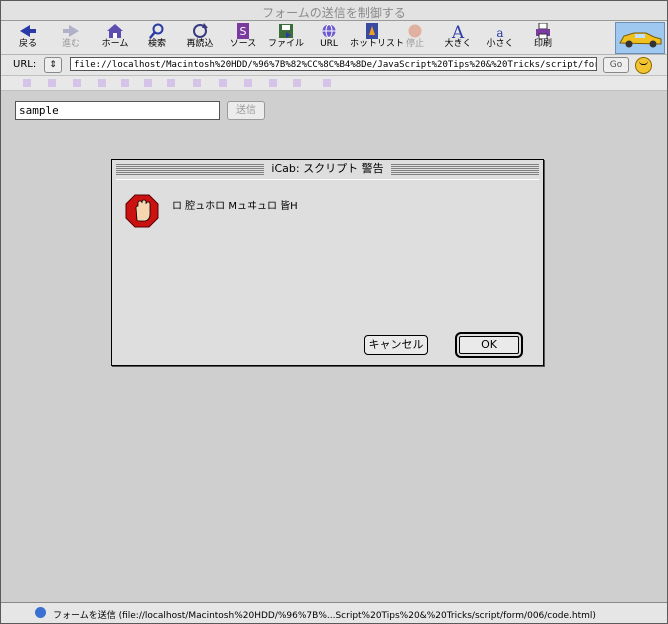 This screenshot has height=624, width=668. I want to click on reload-button: 再読込, so click(200, 38).